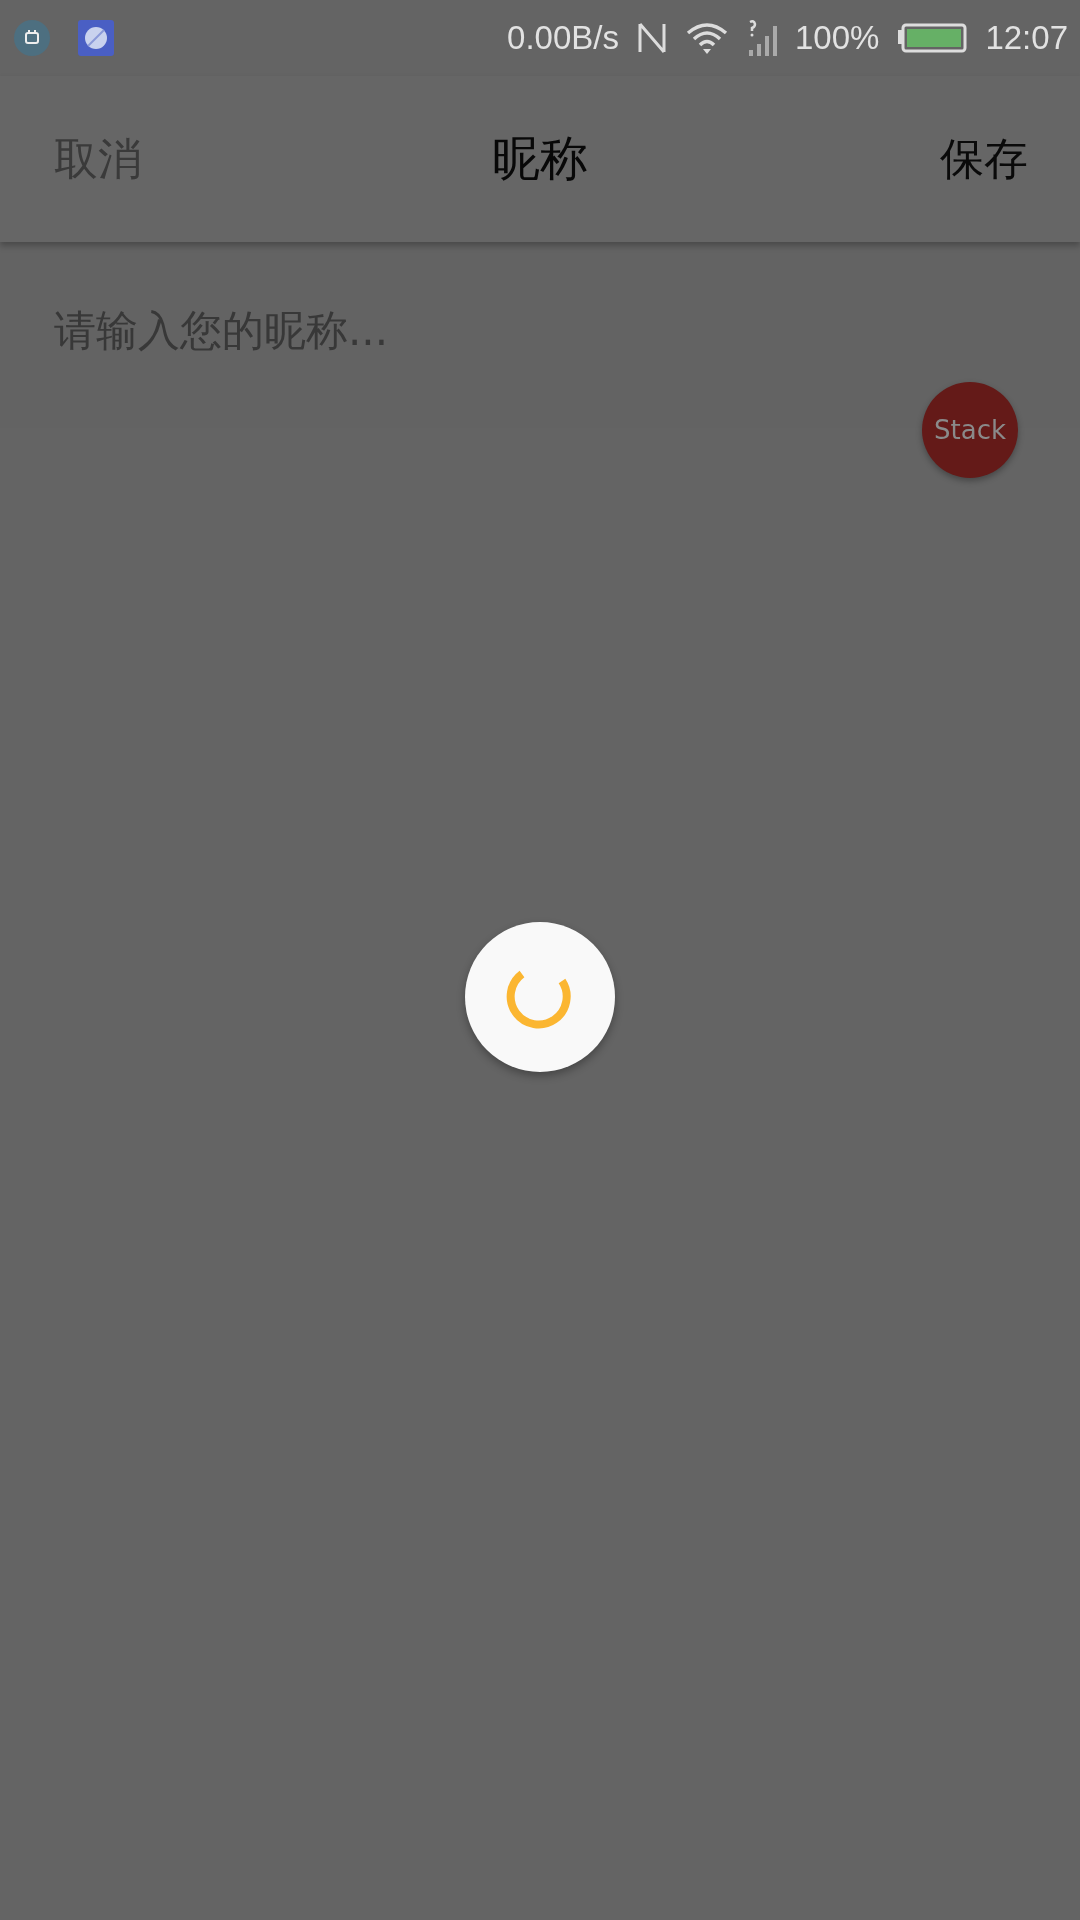 The image size is (1080, 1920). I want to click on page-title: 昵称, so click(540, 158).